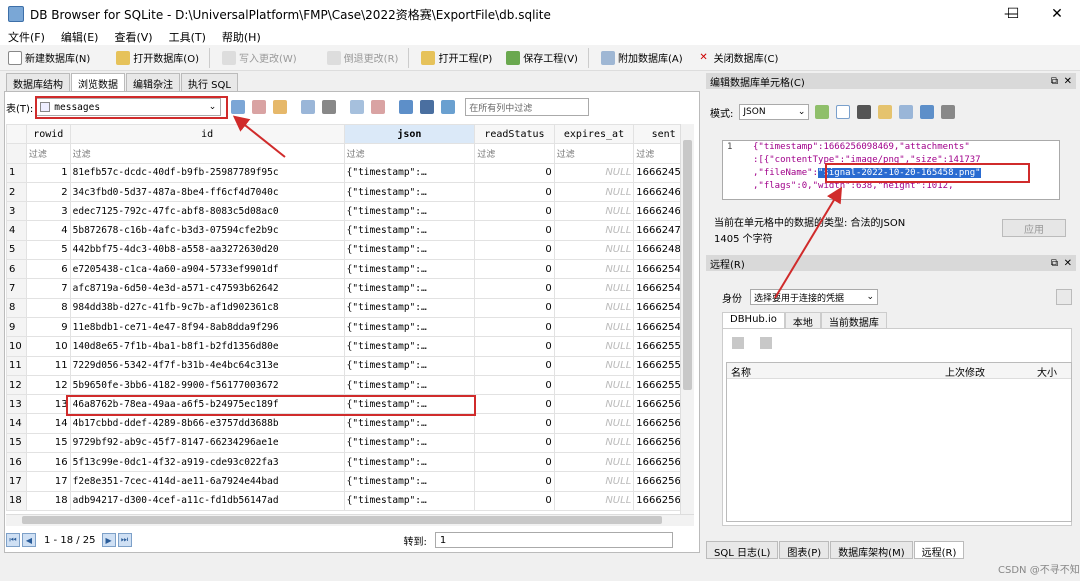 This screenshot has height=581, width=1080. I want to click on cell-rowid: 10, so click(48, 346).